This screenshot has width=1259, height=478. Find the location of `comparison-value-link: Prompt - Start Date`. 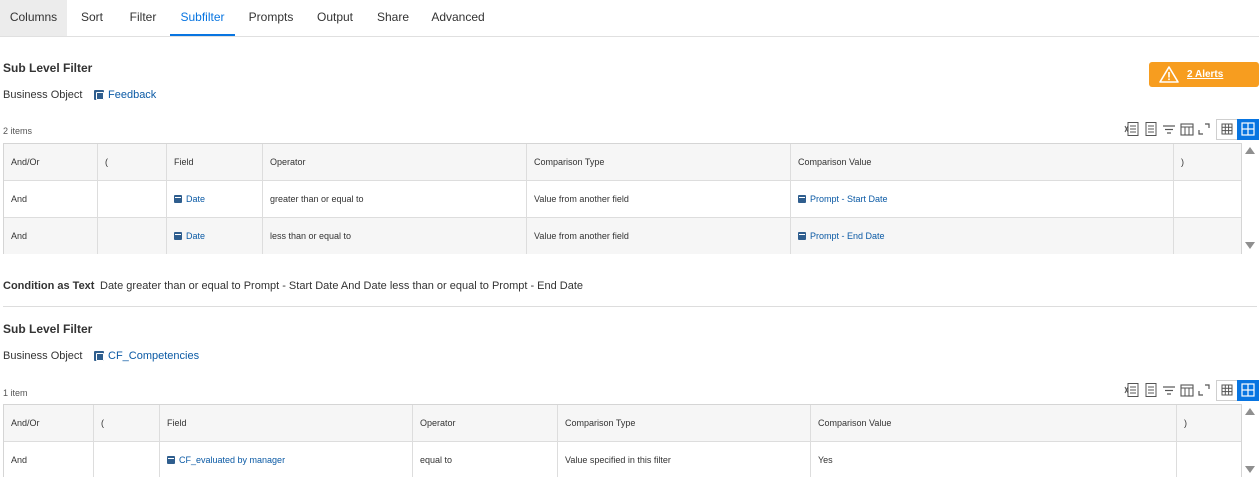

comparison-value-link: Prompt - Start Date is located at coordinates (982, 199).